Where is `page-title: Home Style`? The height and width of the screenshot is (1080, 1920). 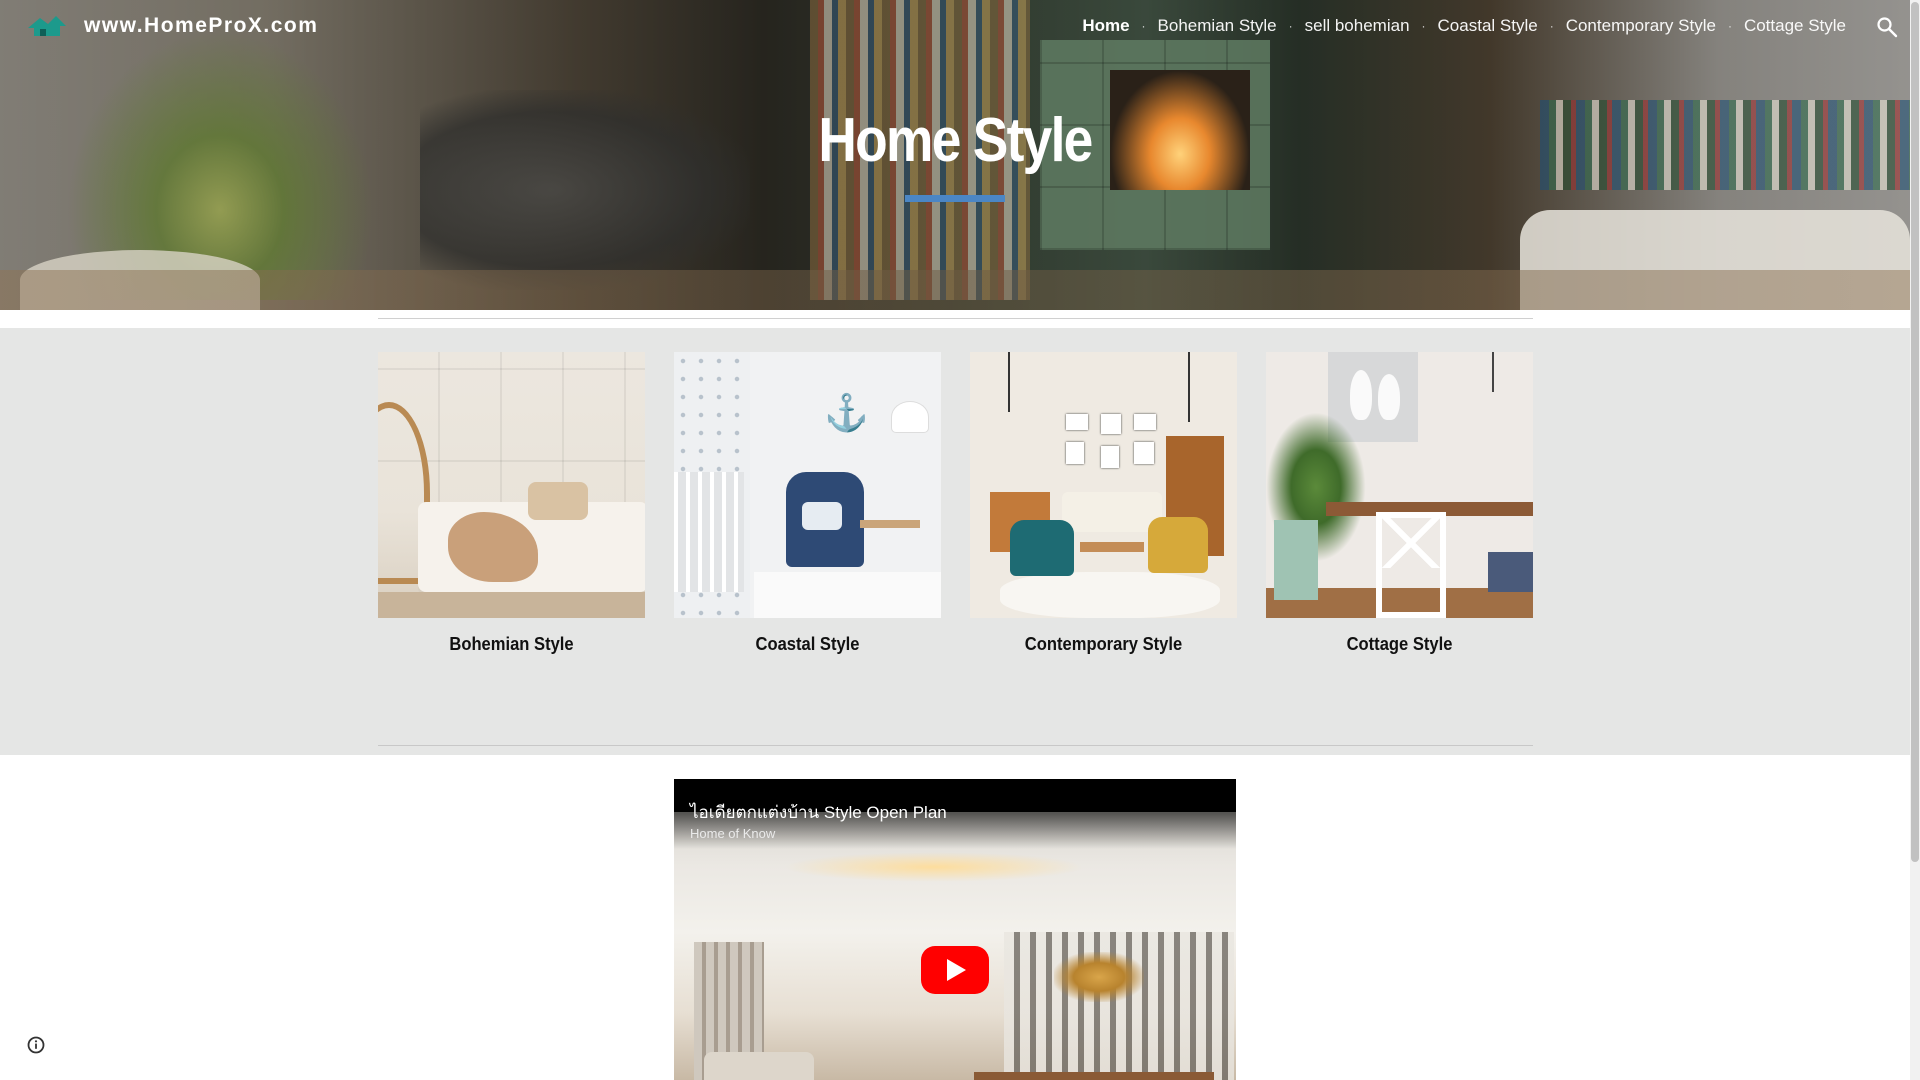 page-title: Home Style is located at coordinates (955, 140).